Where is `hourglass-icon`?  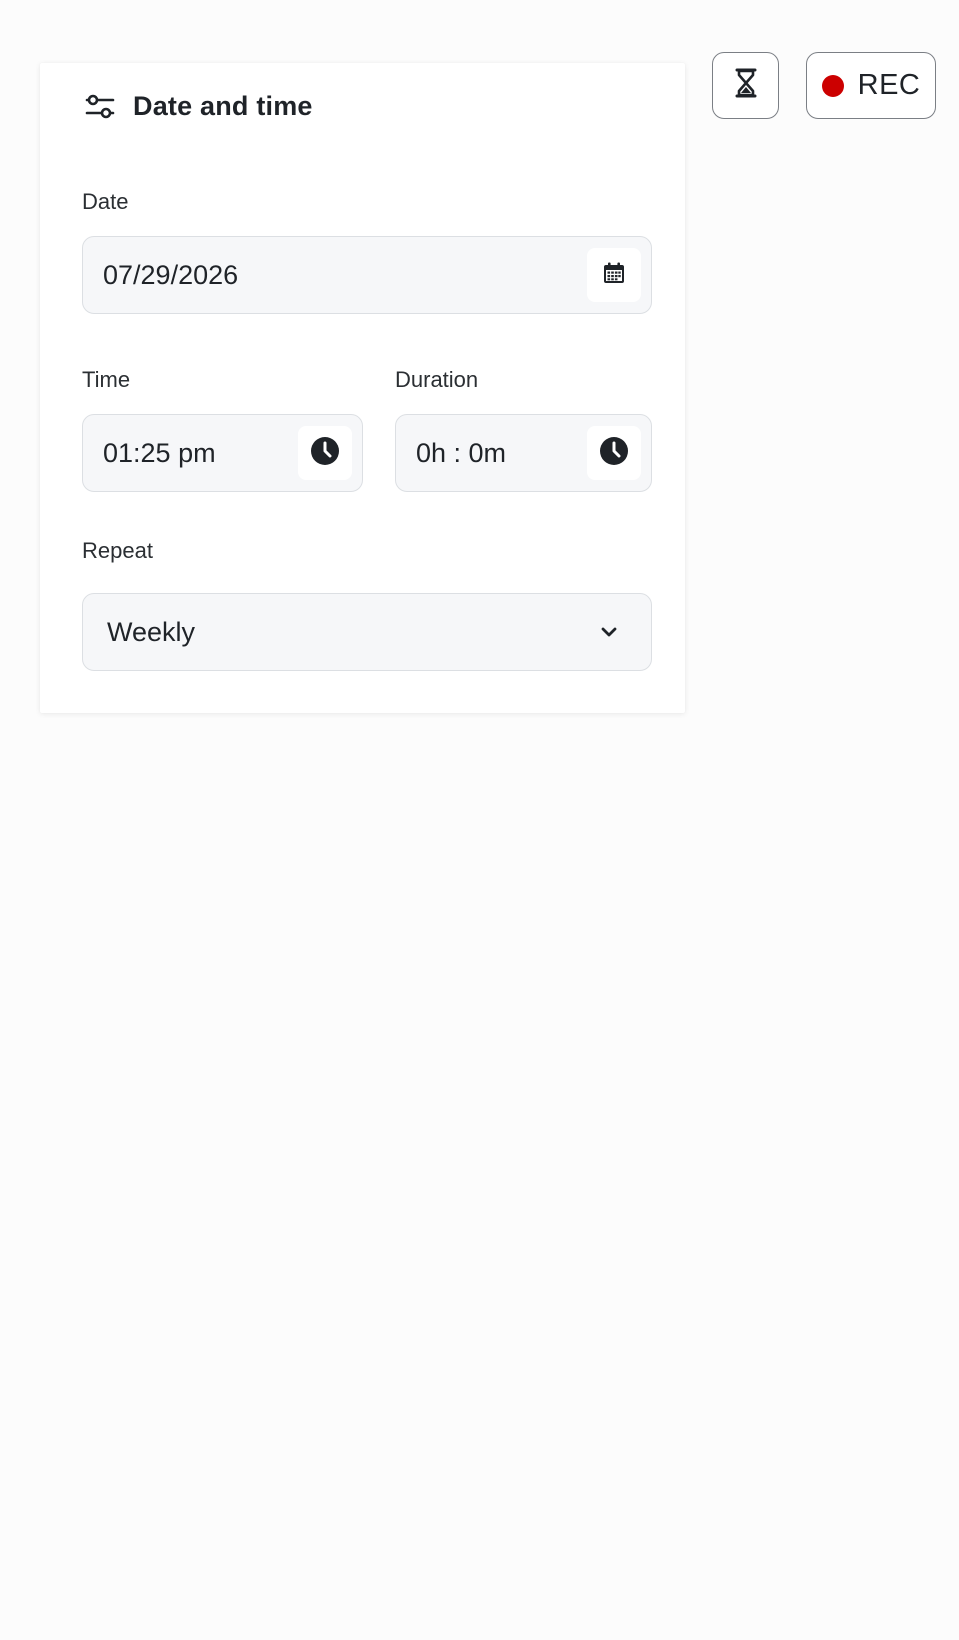 hourglass-icon is located at coordinates (746, 85).